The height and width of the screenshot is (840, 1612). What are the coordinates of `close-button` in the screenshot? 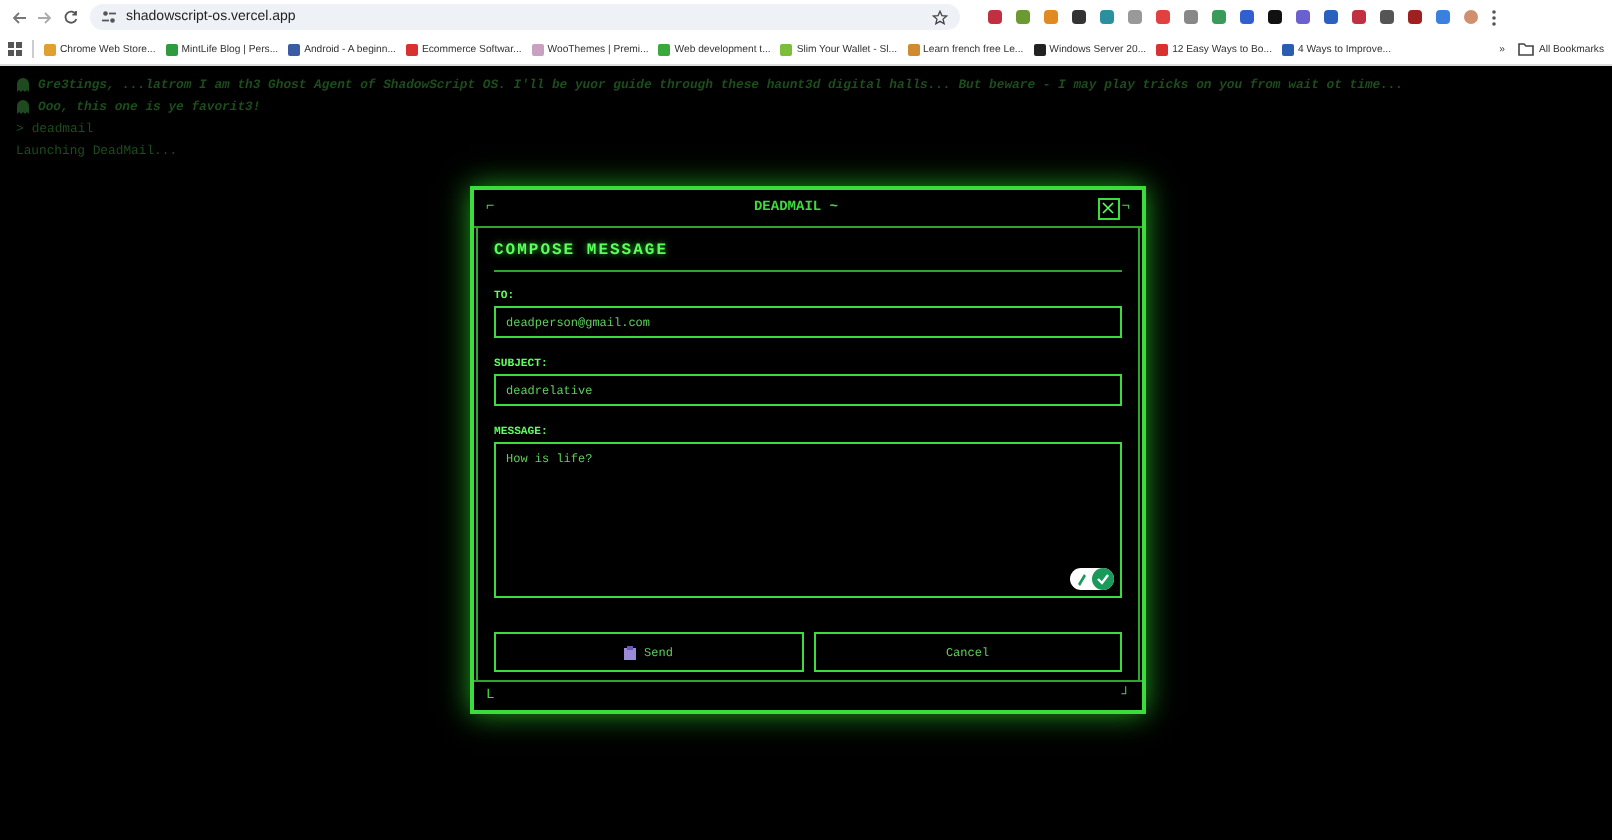 It's located at (1108, 208).